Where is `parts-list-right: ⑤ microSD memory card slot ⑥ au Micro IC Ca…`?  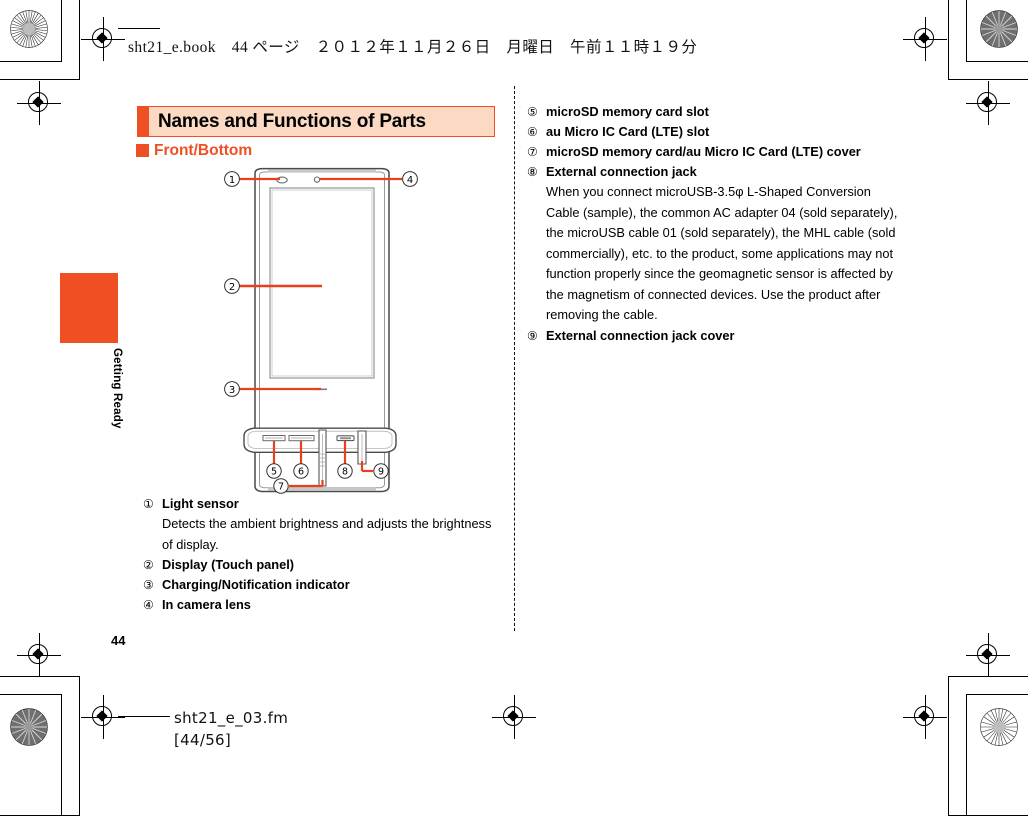 parts-list-right: ⑤ microSD memory card slot ⑥ au Micro IC Ca… is located at coordinates (714, 224).